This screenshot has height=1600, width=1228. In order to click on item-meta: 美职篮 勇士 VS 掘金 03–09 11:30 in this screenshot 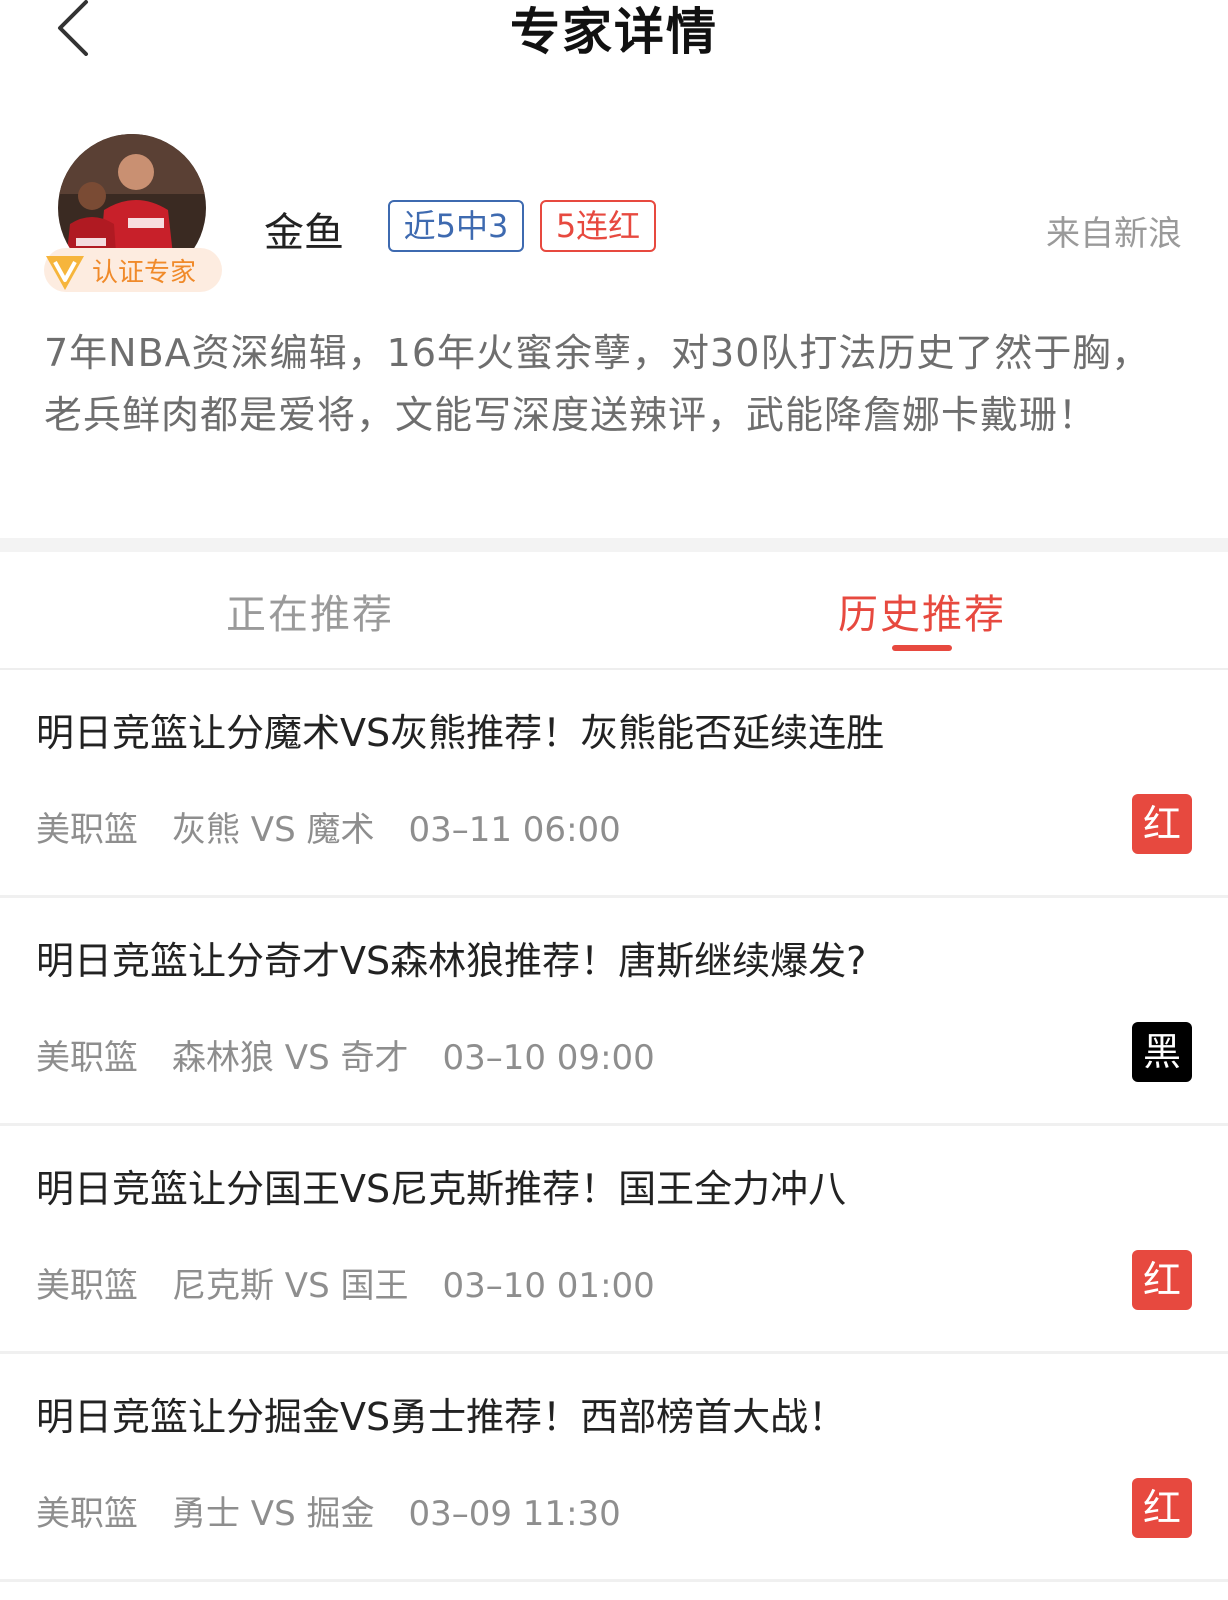, I will do `click(345, 1510)`.